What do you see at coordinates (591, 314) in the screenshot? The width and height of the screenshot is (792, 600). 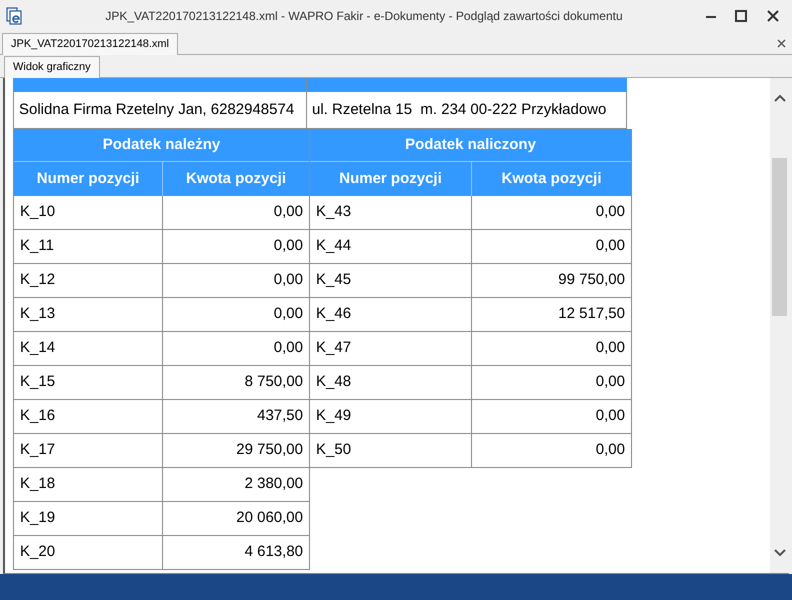 I see `table-cell-text: 12 517,50` at bounding box center [591, 314].